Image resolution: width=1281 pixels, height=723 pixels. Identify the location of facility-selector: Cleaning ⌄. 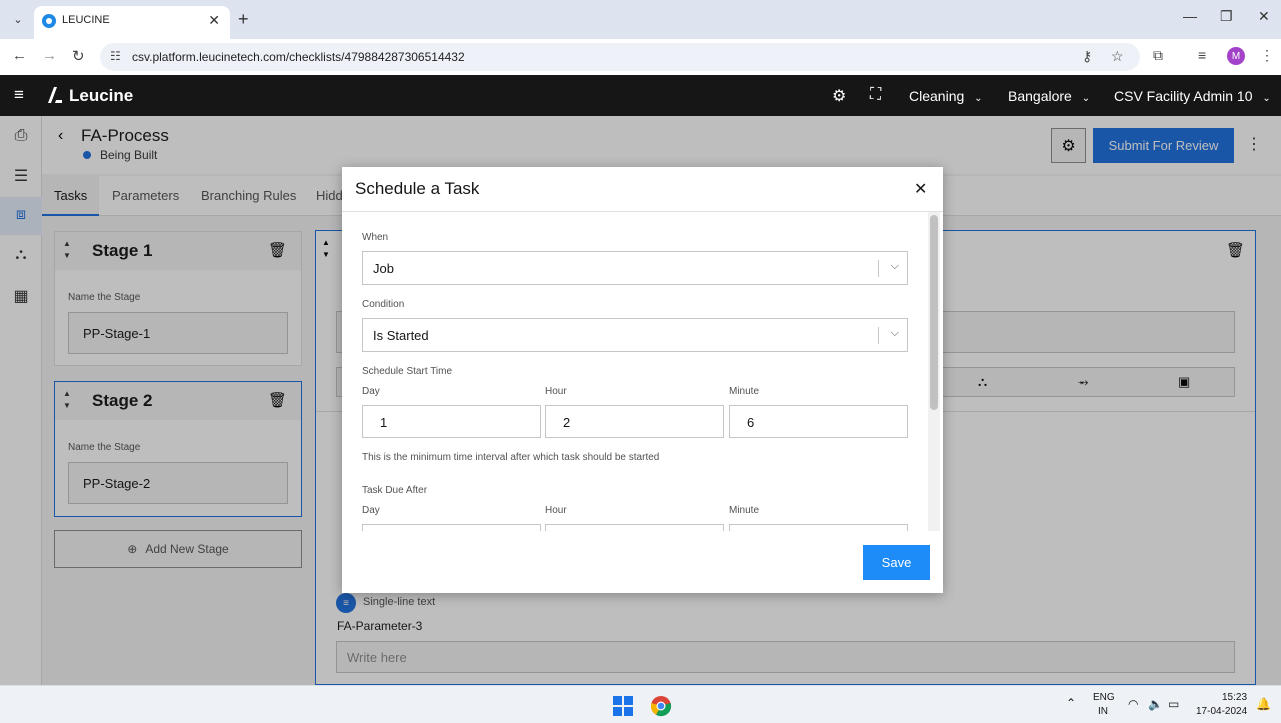
(946, 96).